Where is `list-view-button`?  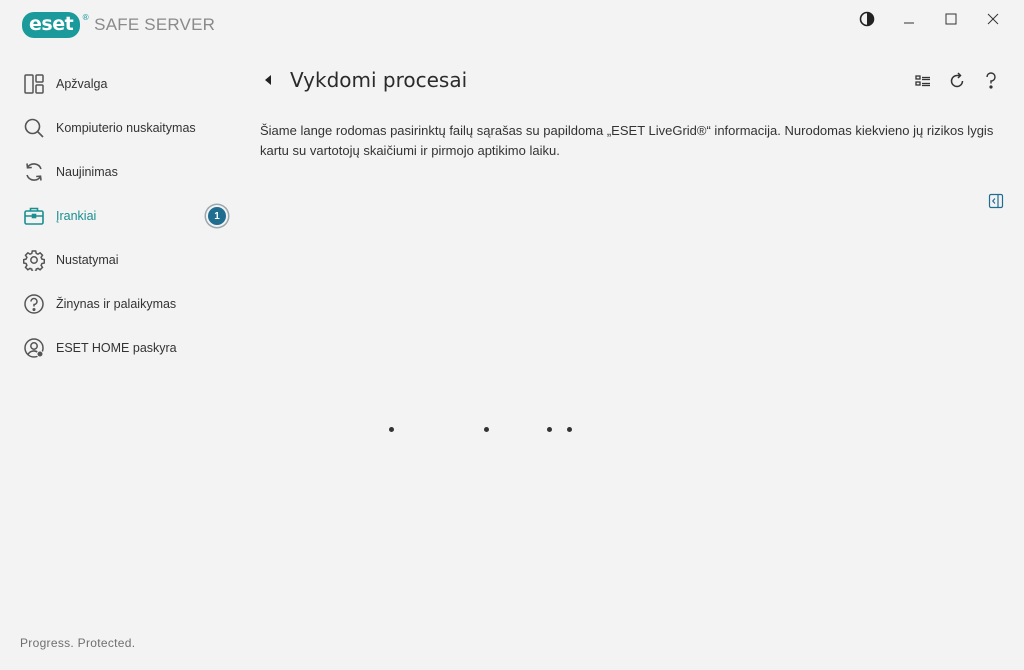 list-view-button is located at coordinates (923, 81).